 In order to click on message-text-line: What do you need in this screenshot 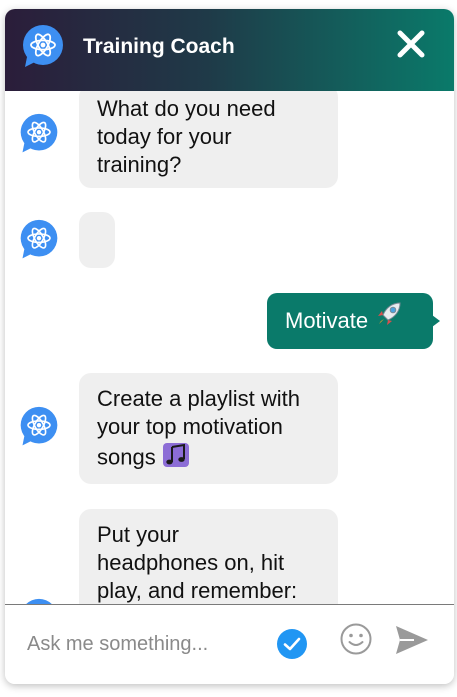, I will do `click(186, 108)`.